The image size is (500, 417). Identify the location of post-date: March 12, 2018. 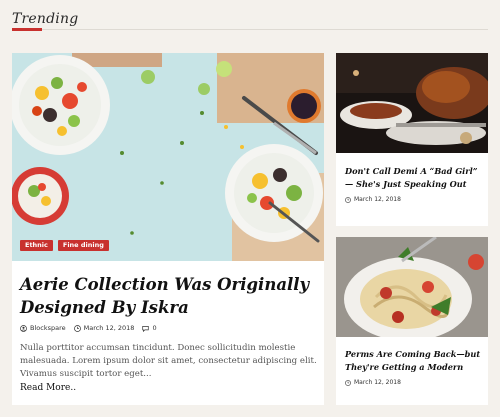
(104, 328).